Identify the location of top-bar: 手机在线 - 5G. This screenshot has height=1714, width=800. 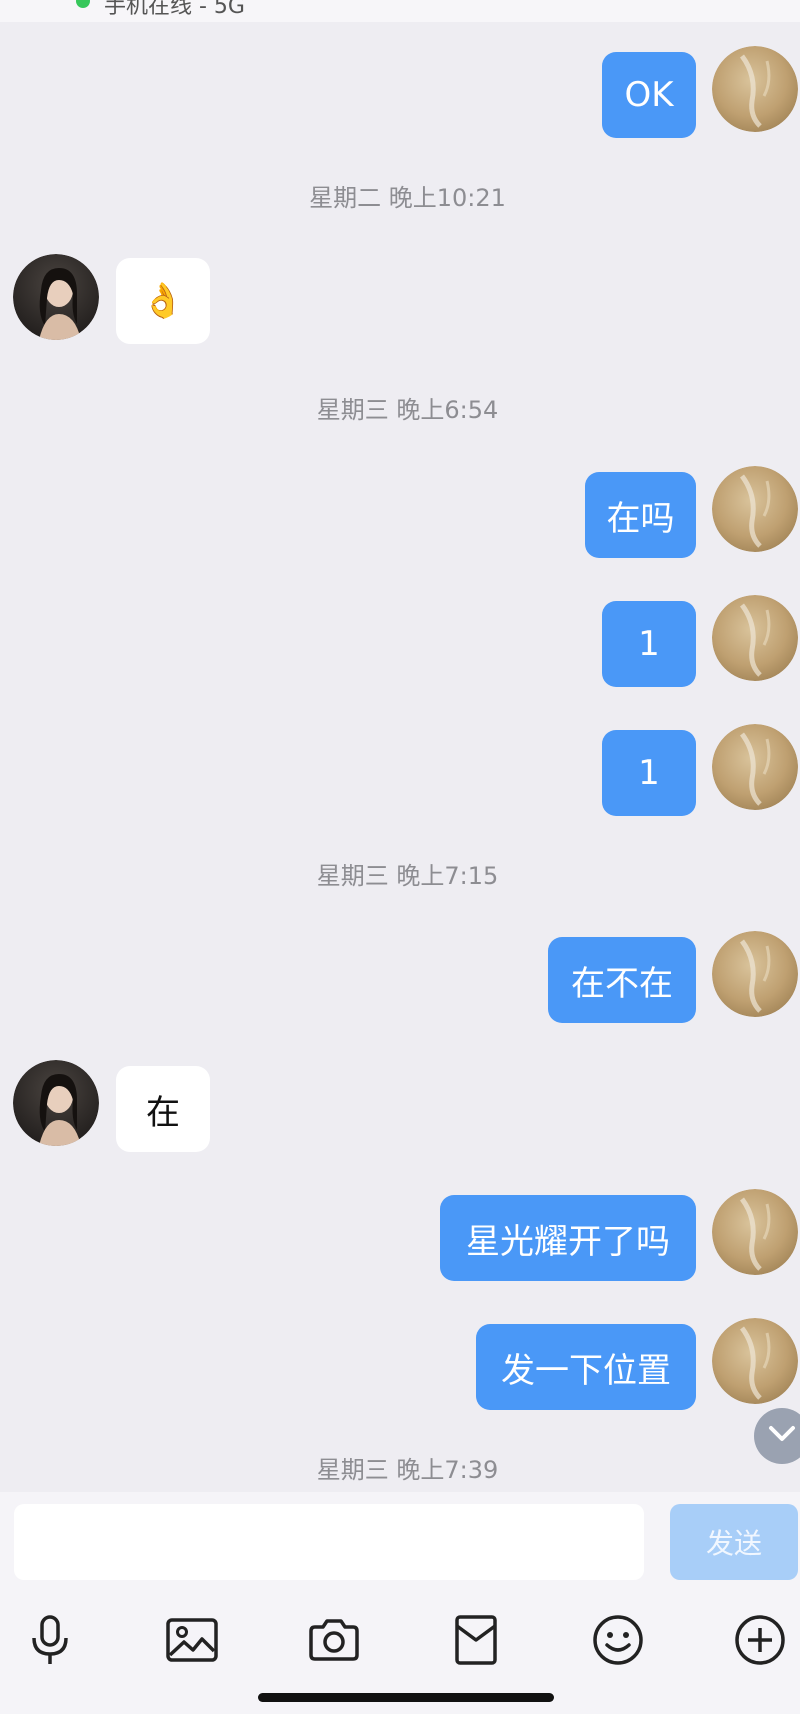
(400, 11).